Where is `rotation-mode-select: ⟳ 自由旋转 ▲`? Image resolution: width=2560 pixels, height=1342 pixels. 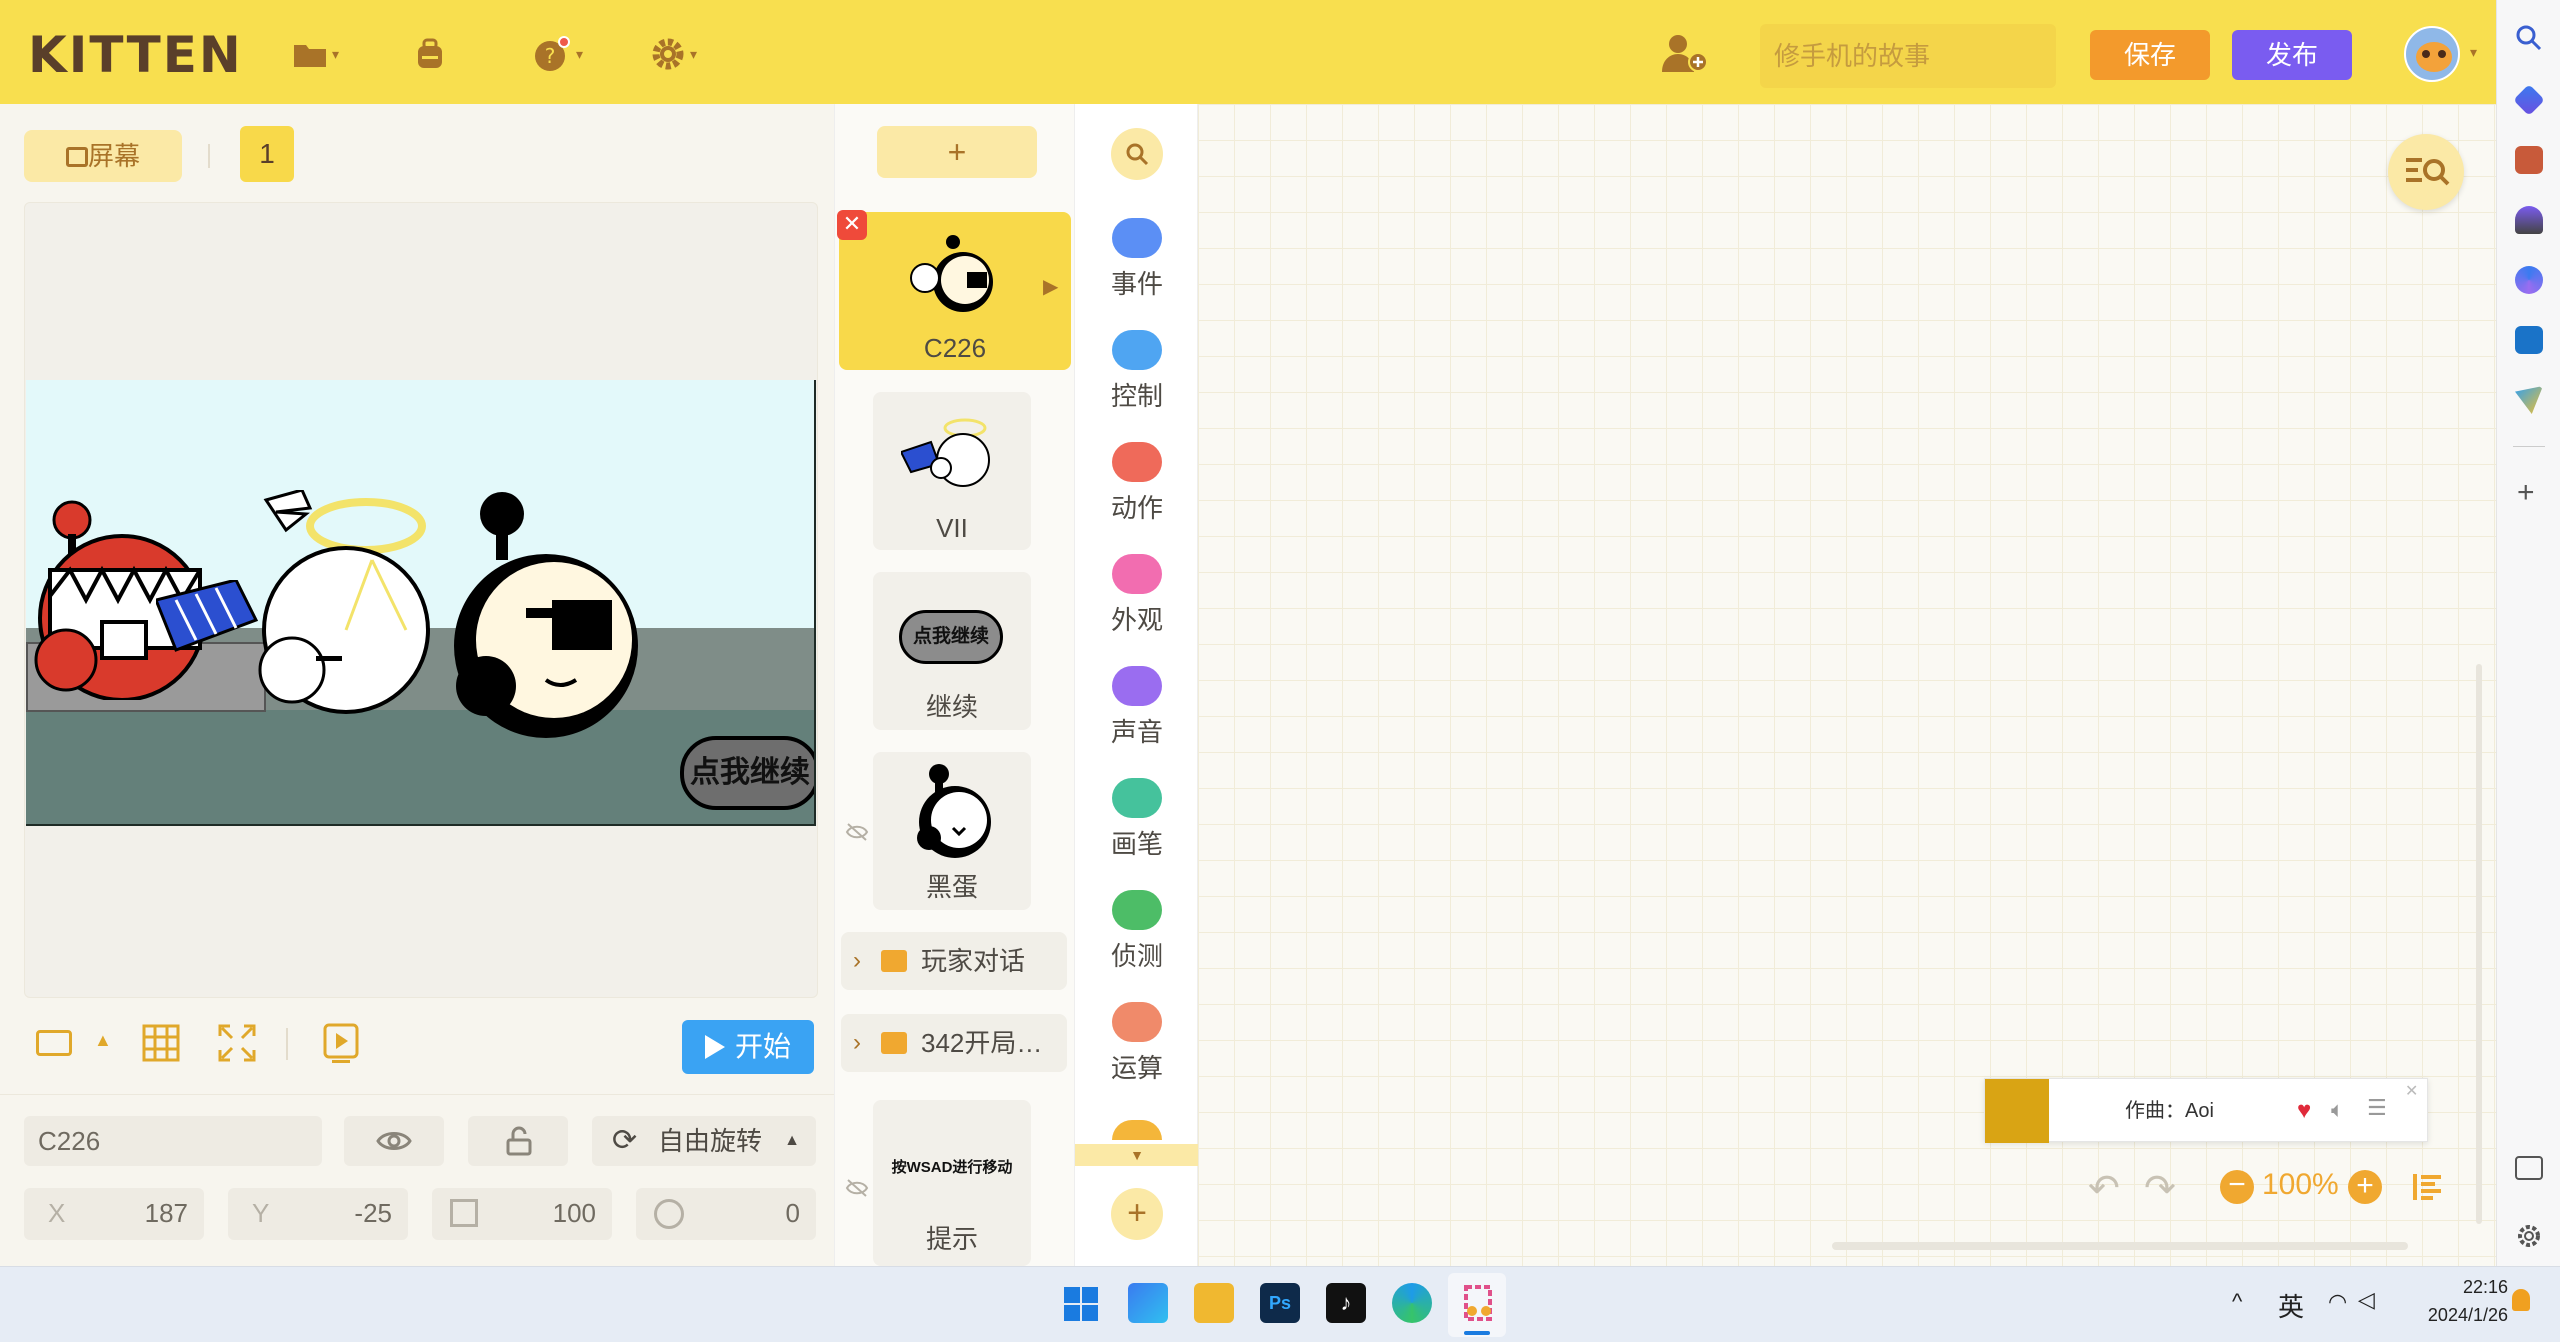 rotation-mode-select: ⟳ 自由旋转 ▲ is located at coordinates (704, 1141).